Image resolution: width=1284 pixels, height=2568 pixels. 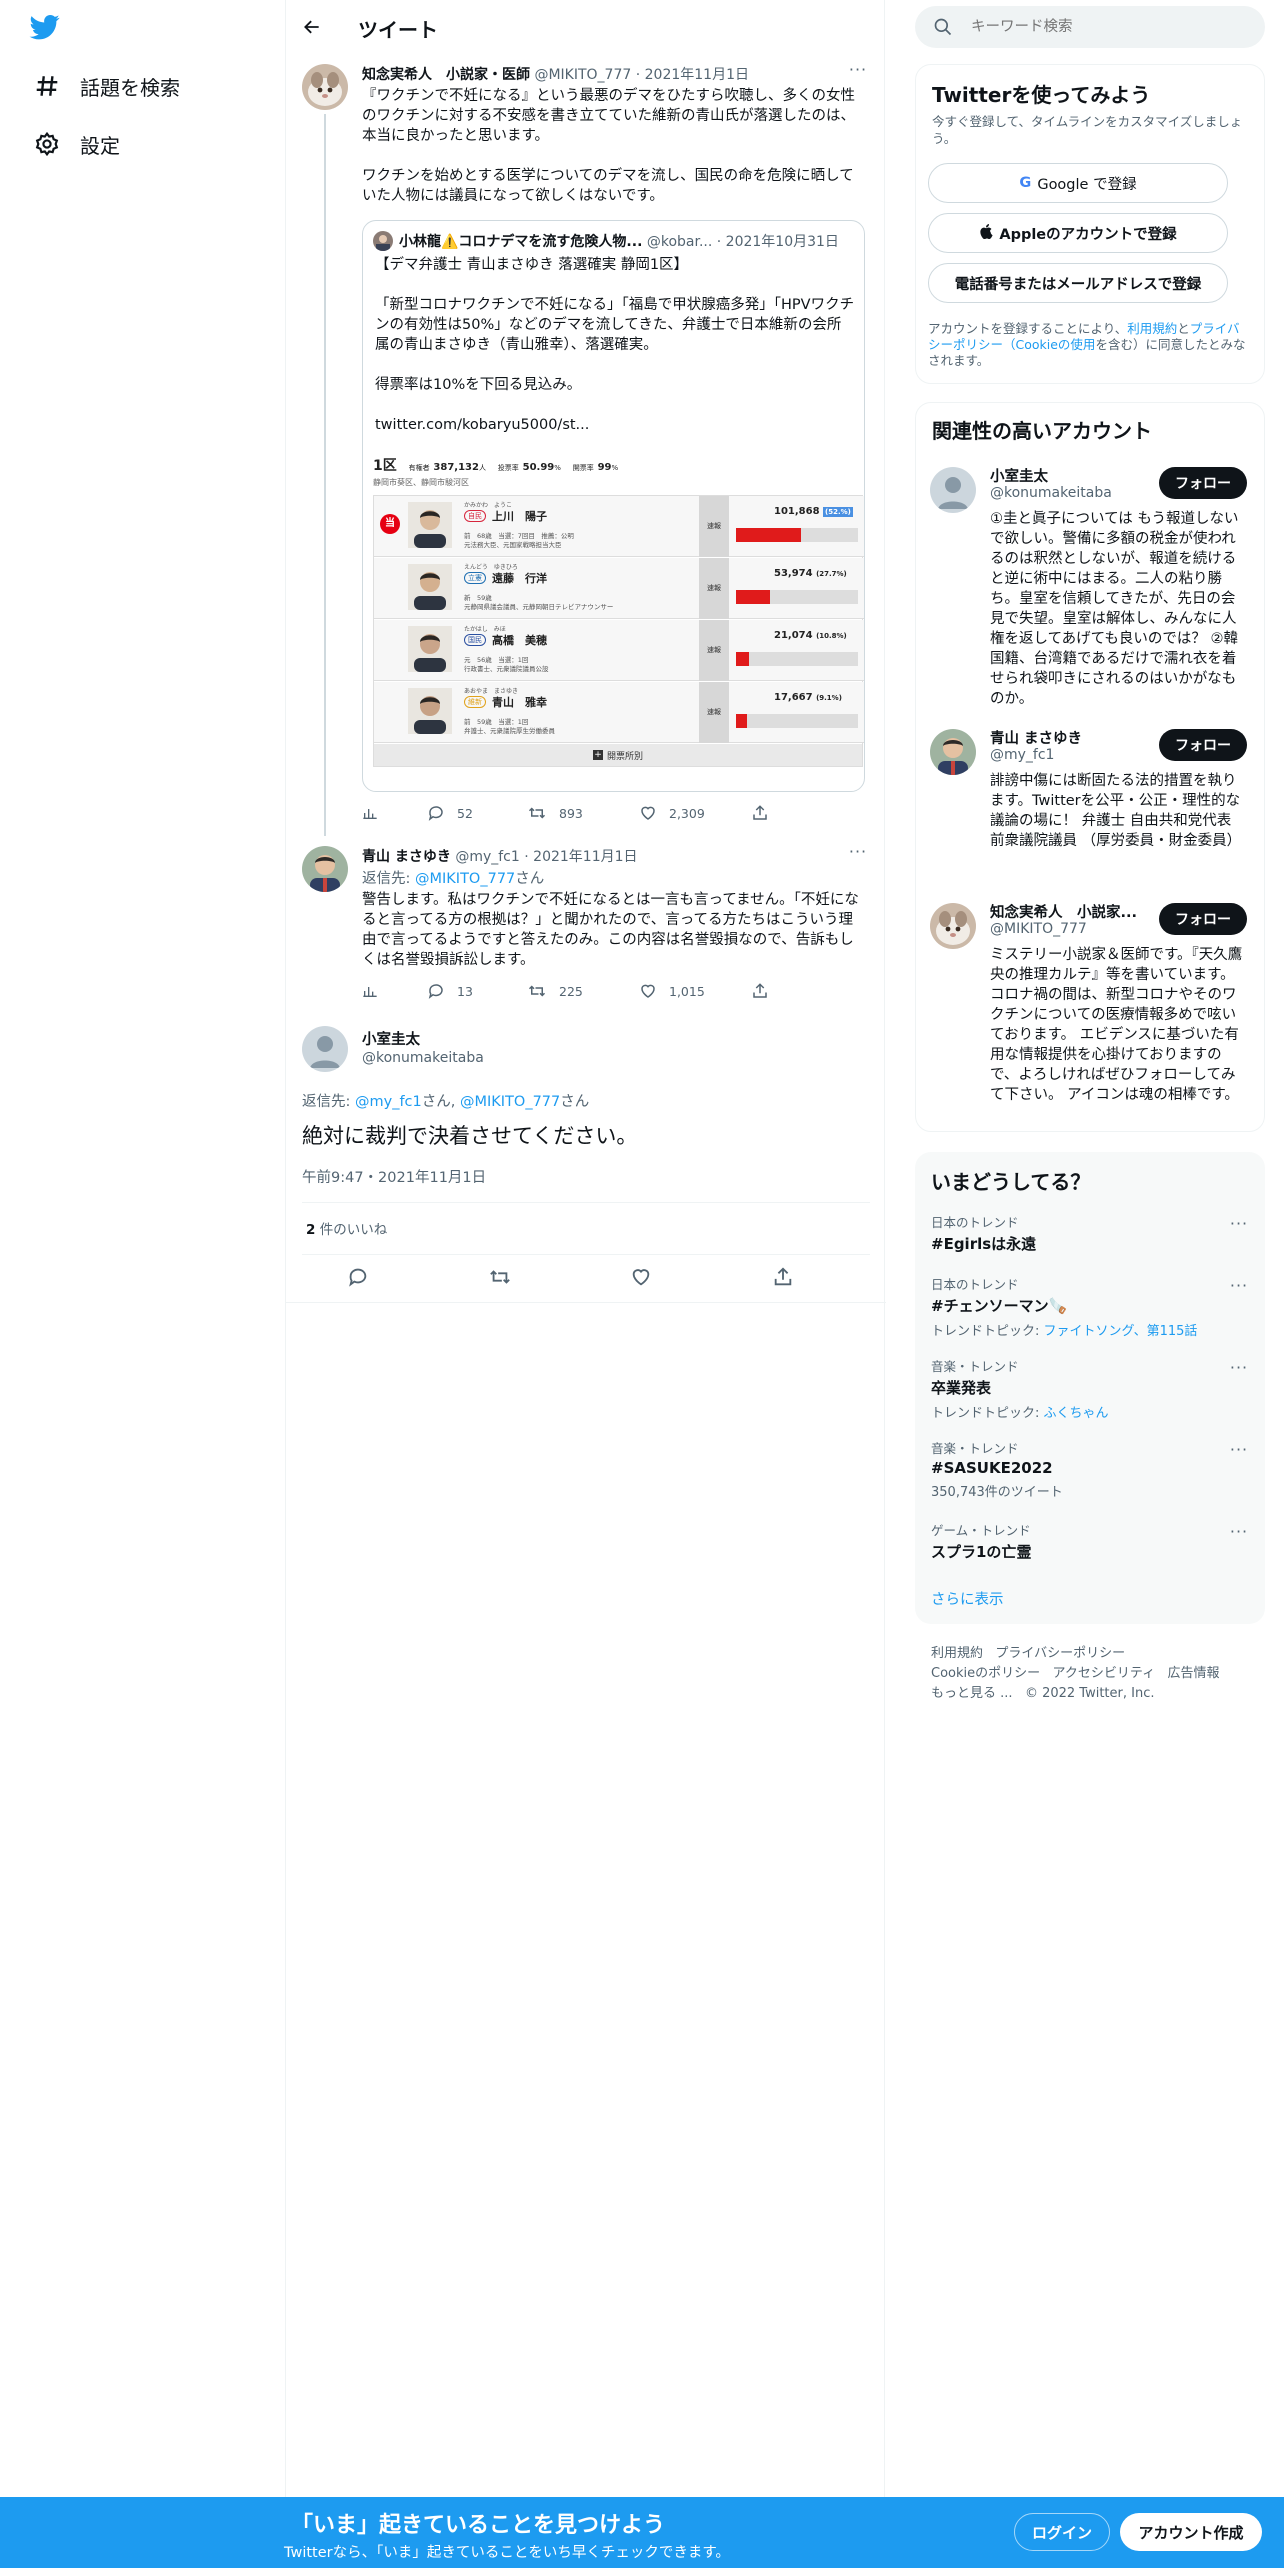 I want to click on footer-privacy: プライバシーポリシー, so click(x=1060, y=1653).